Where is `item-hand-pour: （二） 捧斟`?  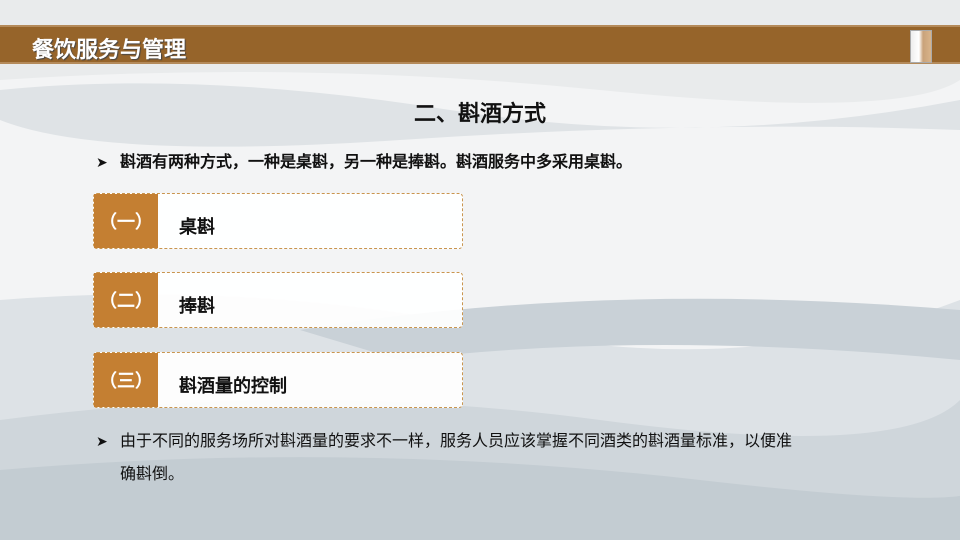
item-hand-pour: （二） 捧斟 is located at coordinates (278, 300).